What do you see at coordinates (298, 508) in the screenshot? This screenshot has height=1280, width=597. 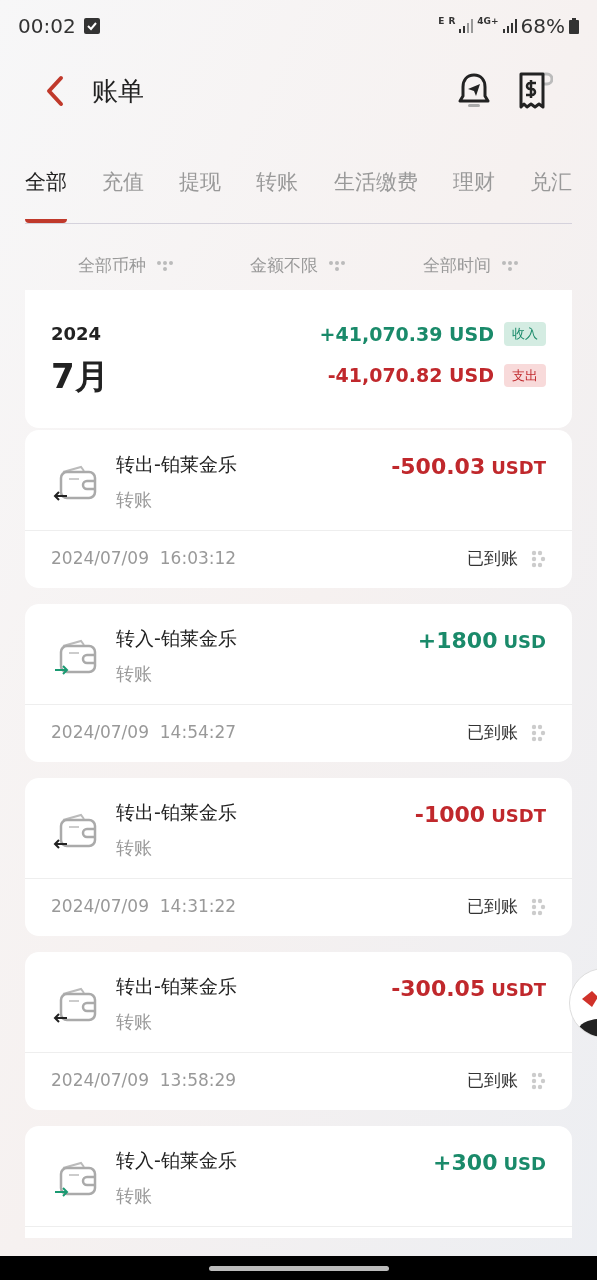 I see `transaction-card: 转出-铂莱金乐 转账 -500.03 USDT 2024/07/09 16:03:12 已到账` at bounding box center [298, 508].